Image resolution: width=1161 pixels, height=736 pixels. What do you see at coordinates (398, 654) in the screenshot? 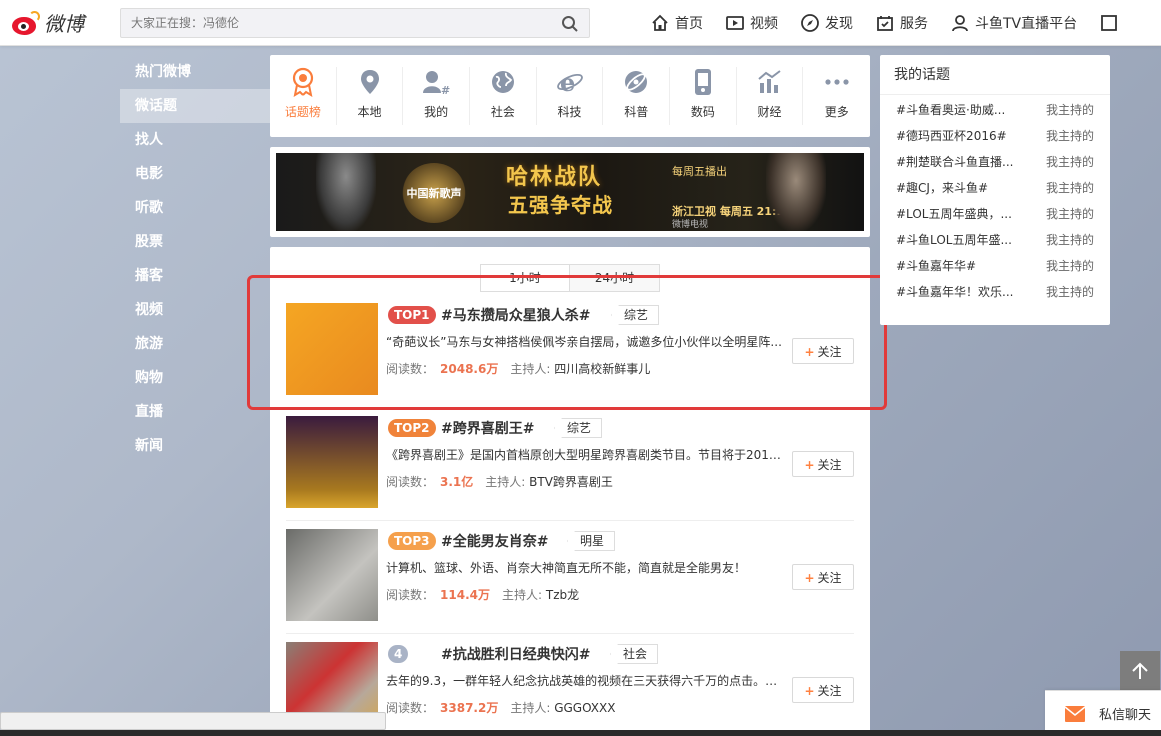
I see `rank-badge: 4` at bounding box center [398, 654].